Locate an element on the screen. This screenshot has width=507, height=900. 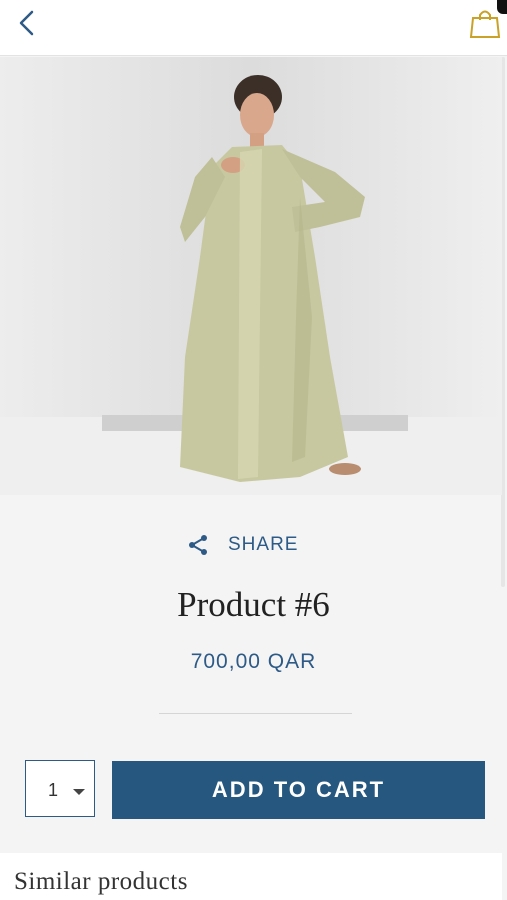
product-title: Product #6 is located at coordinates (253, 604).